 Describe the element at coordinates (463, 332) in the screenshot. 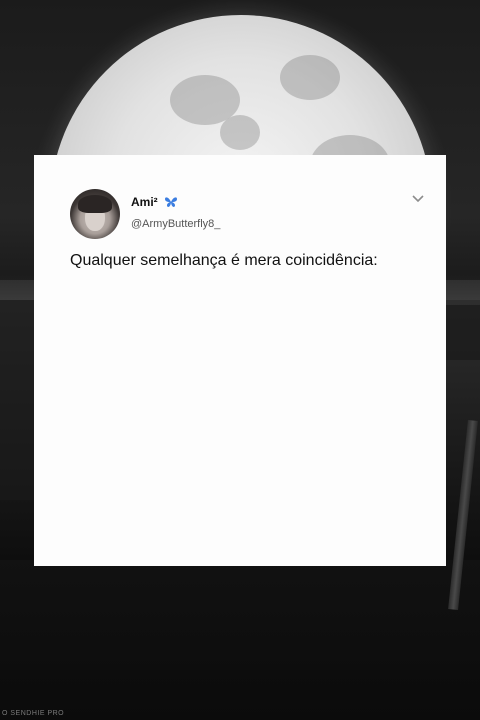

I see `reeds-right` at that location.